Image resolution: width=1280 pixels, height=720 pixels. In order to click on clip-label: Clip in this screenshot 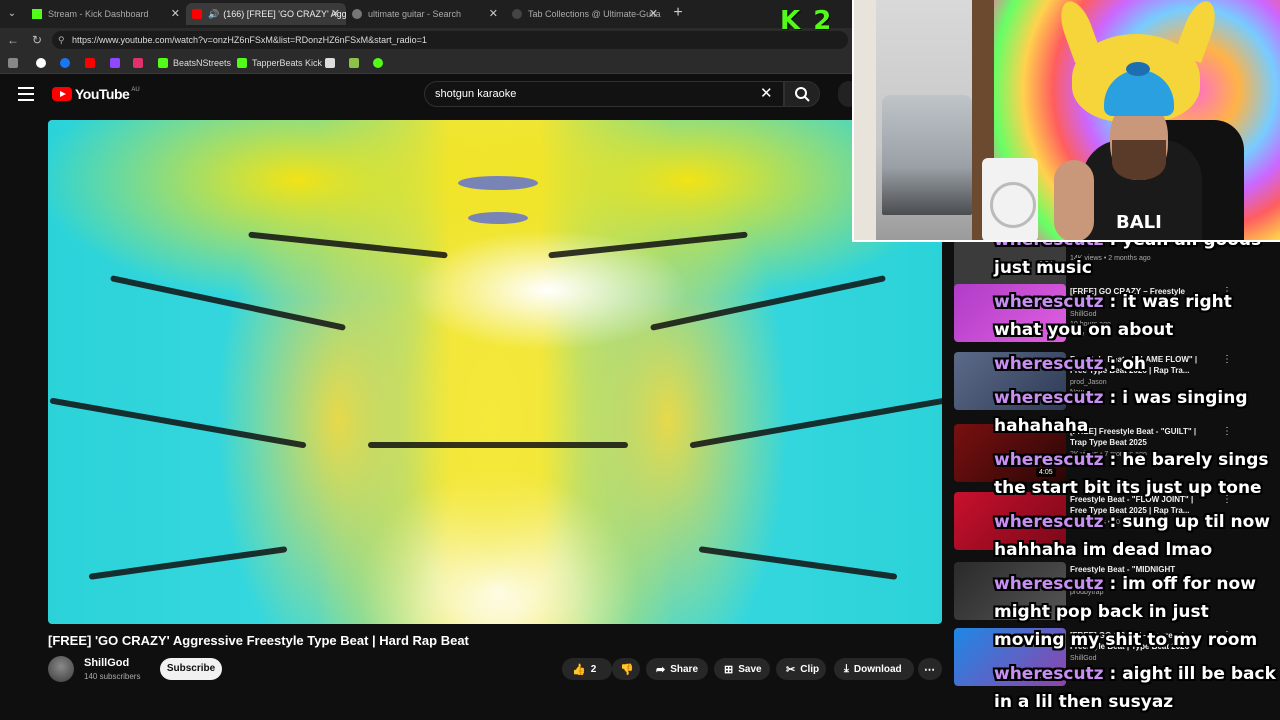, I will do `click(810, 669)`.